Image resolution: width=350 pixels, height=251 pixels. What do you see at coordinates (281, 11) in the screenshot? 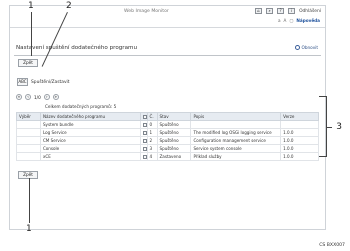
I see `help-icon: ?` at bounding box center [281, 11].